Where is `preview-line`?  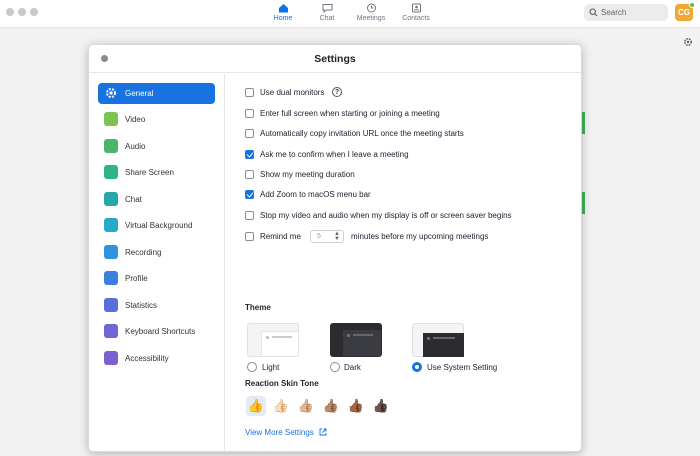
preview-line is located at coordinates (363, 335).